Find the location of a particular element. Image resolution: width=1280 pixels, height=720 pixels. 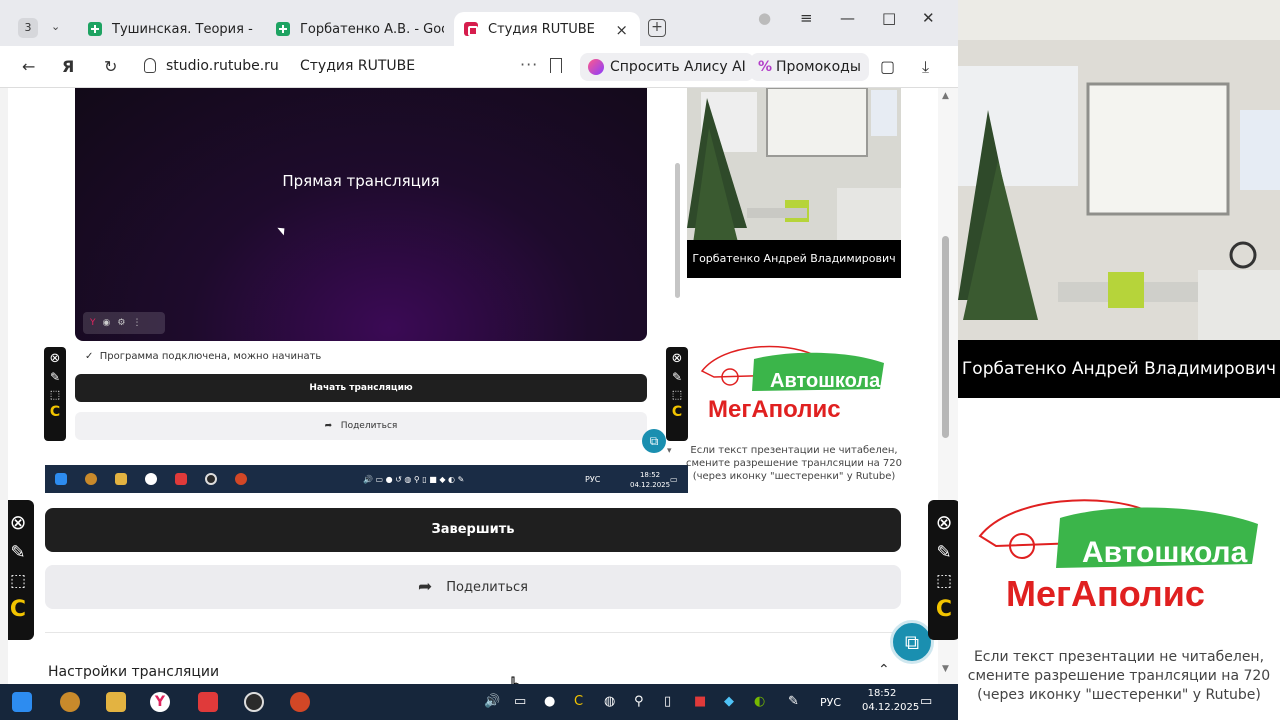

tab-rutube-studio: Студия RUTUBE × is located at coordinates (547, 29).